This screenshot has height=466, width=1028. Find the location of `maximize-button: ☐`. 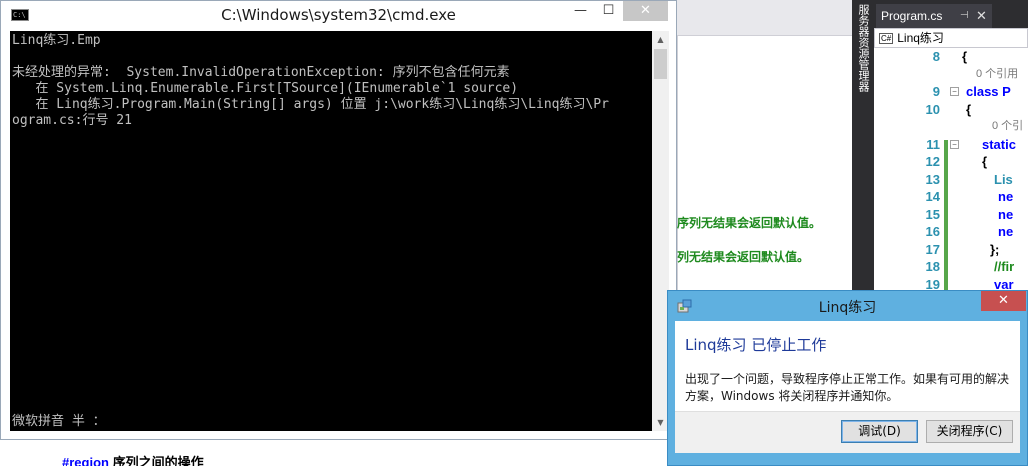

maximize-button: ☐ is located at coordinates (608, 11).